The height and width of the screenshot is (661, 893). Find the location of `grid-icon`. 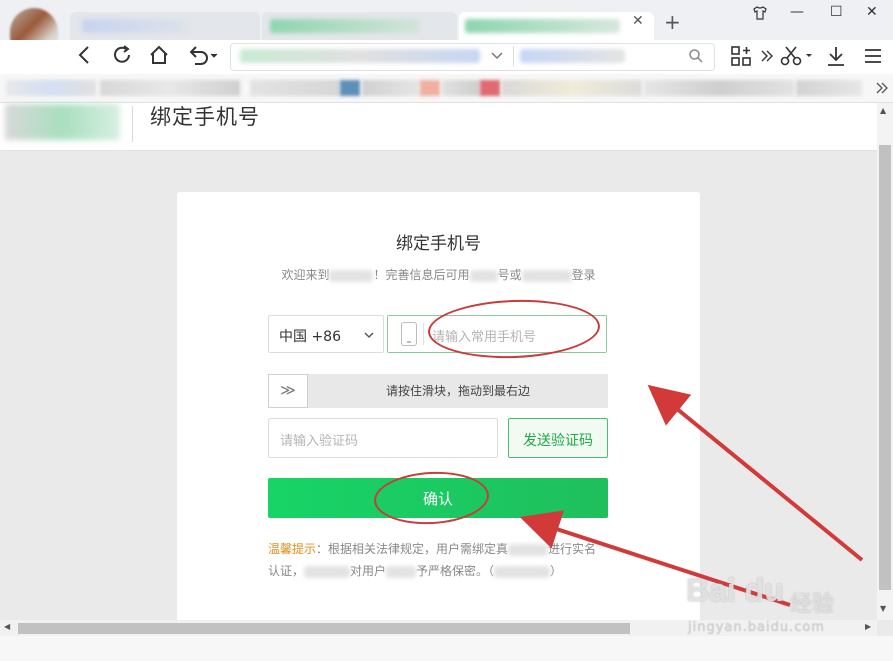

grid-icon is located at coordinates (741, 58).